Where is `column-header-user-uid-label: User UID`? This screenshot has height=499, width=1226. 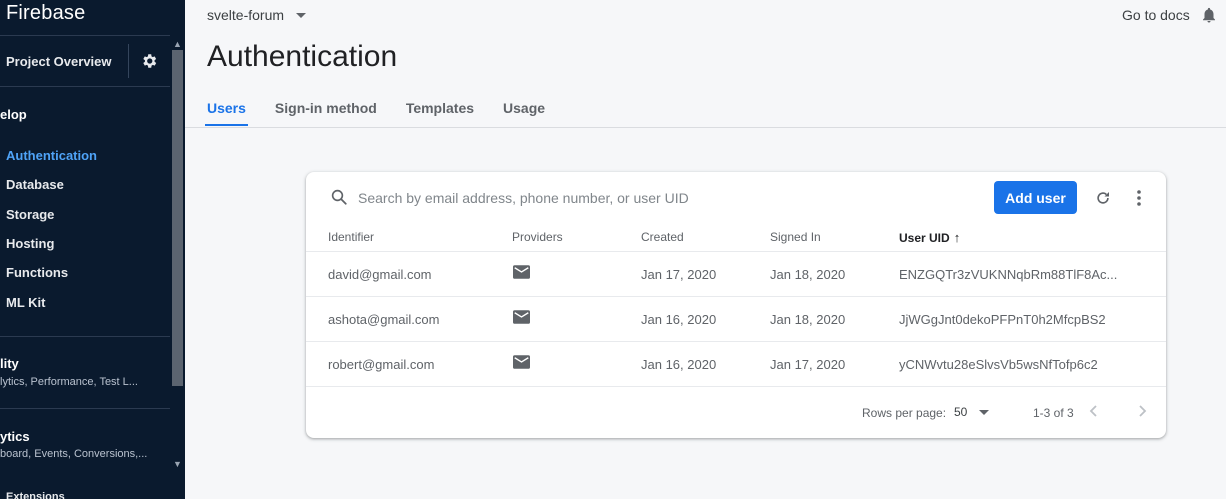
column-header-user-uid-label: User UID is located at coordinates (924, 238).